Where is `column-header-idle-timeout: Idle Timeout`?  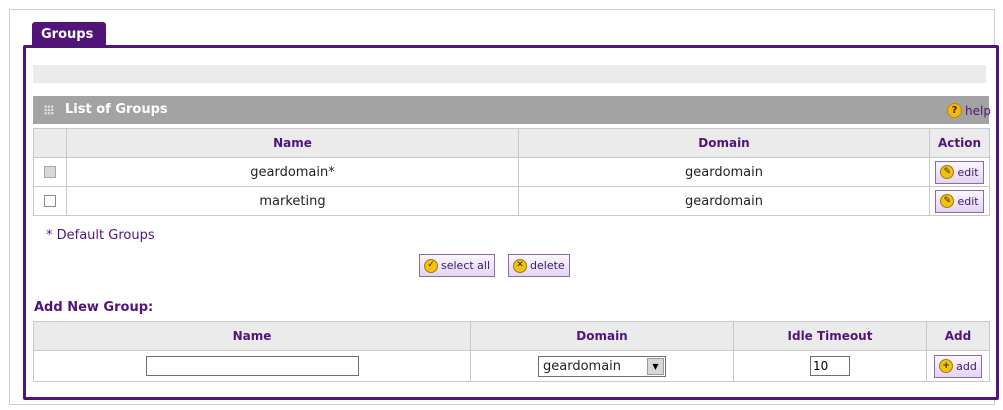 column-header-idle-timeout: Idle Timeout is located at coordinates (830, 336).